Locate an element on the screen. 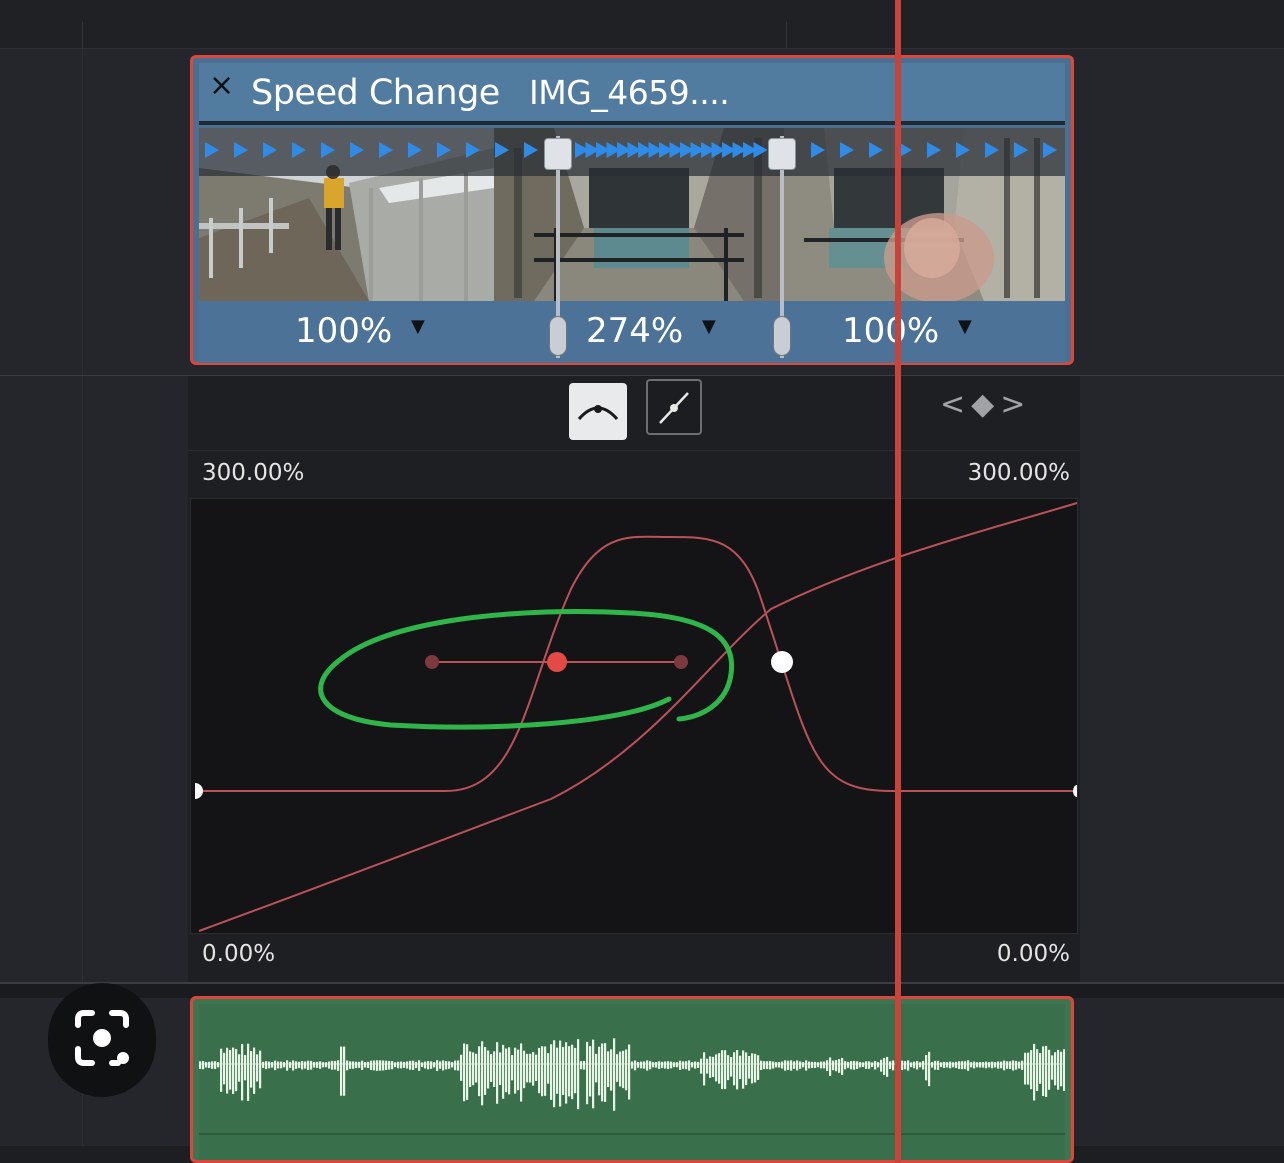 Image resolution: width=1284 pixels, height=1163 pixels. speed-point-2-pill is located at coordinates (782, 336).